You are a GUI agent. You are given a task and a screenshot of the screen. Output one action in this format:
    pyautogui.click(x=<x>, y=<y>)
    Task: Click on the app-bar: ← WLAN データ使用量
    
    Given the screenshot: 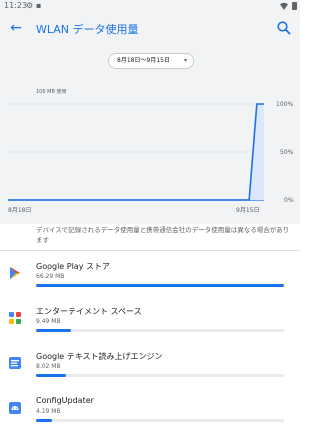 What is the action you would take?
    pyautogui.click(x=150, y=28)
    